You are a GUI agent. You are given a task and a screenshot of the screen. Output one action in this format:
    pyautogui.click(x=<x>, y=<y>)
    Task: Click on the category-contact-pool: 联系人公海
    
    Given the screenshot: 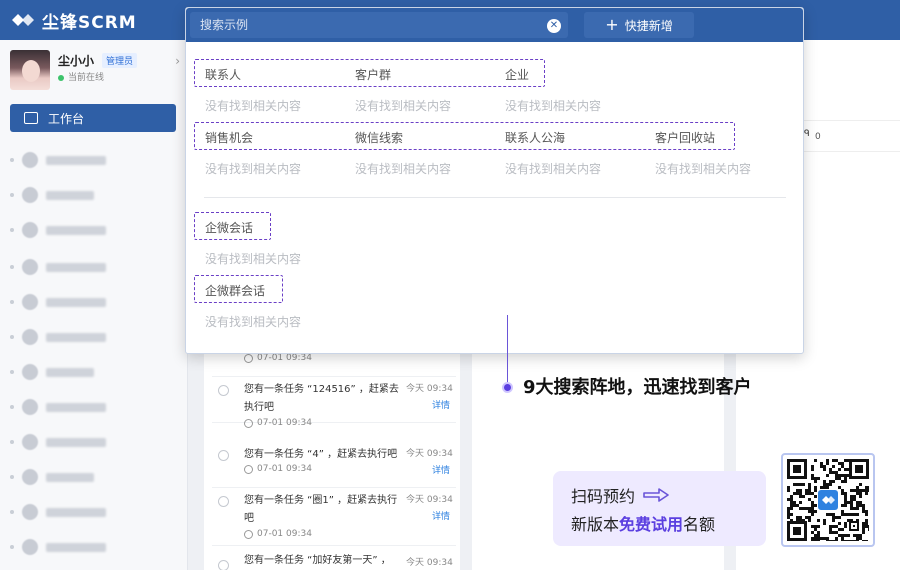 What is the action you would take?
    pyautogui.click(x=535, y=137)
    